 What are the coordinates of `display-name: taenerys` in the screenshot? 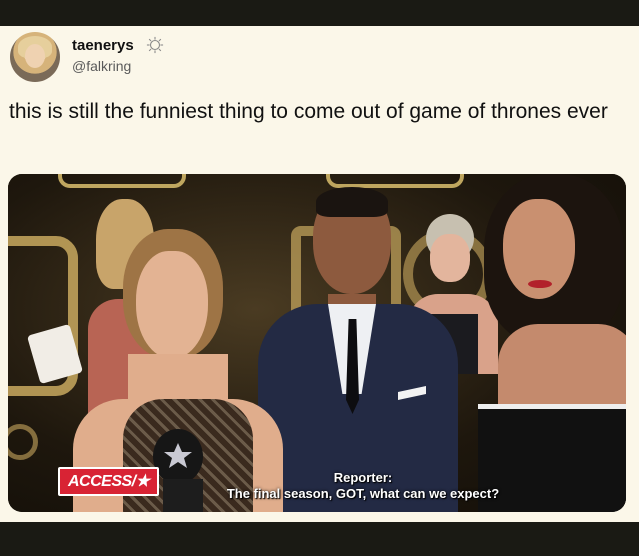 It's located at (103, 45).